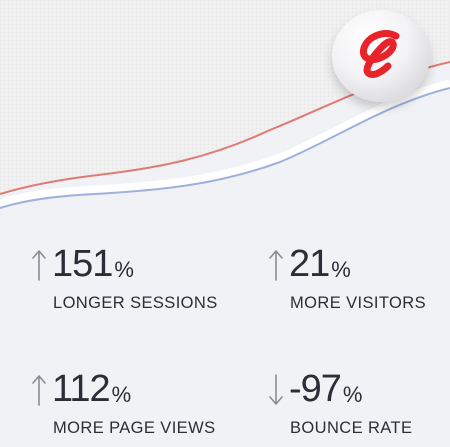  What do you see at coordinates (315, 389) in the screenshot?
I see `stat-value: -97` at bounding box center [315, 389].